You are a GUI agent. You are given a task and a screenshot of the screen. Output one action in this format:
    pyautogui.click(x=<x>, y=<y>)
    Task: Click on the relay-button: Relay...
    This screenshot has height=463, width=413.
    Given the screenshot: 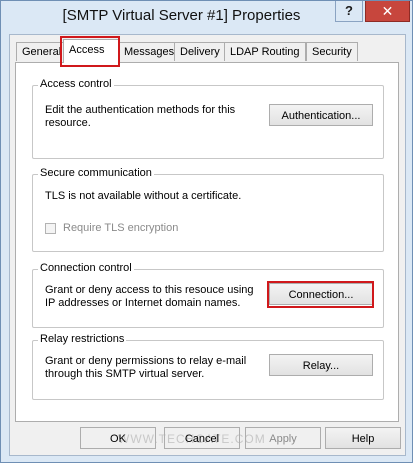 What is the action you would take?
    pyautogui.click(x=321, y=365)
    